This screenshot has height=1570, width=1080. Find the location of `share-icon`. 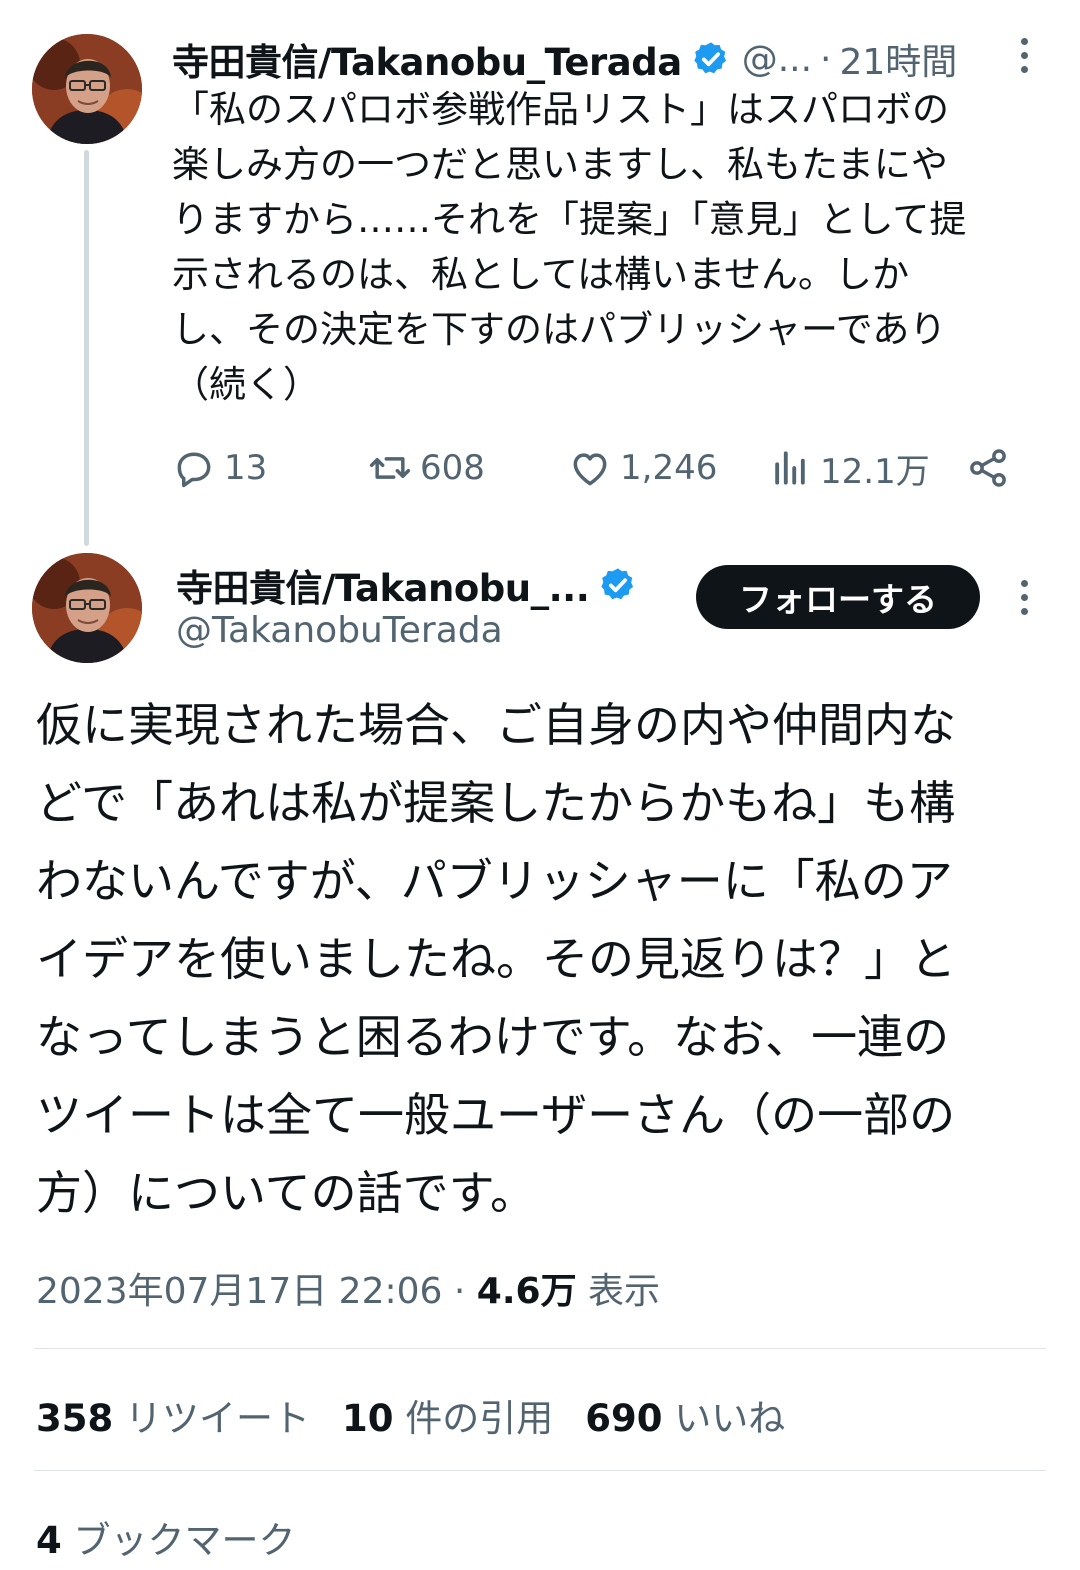

share-icon is located at coordinates (988, 468).